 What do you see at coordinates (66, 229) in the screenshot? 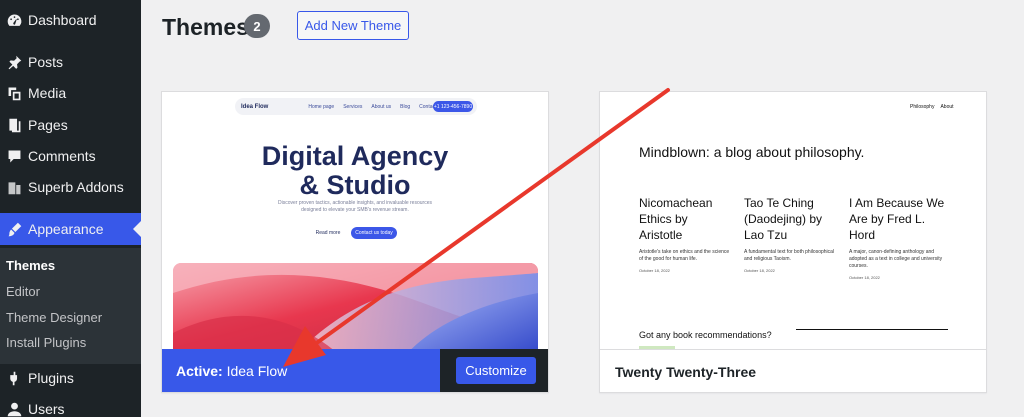
I see `sidebar-item-label: Appearance` at bounding box center [66, 229].